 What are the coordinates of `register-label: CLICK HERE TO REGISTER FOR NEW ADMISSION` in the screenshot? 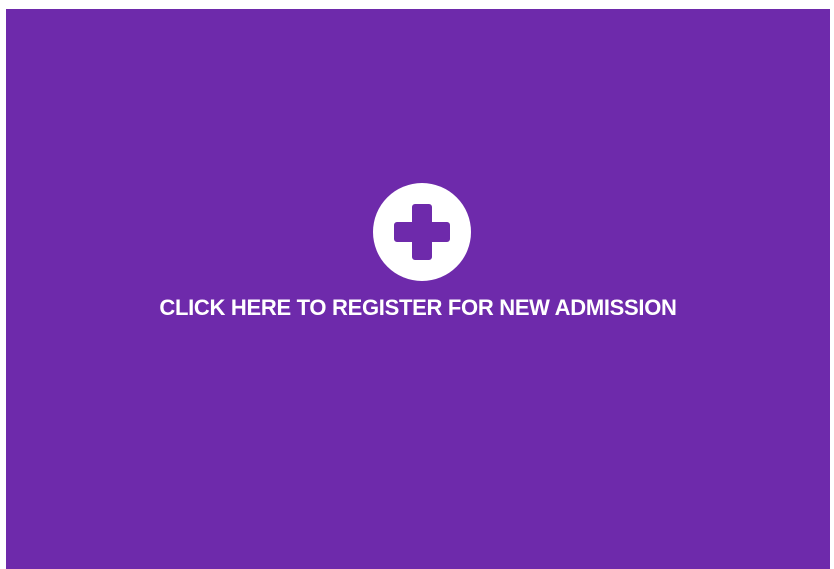 It's located at (418, 308).